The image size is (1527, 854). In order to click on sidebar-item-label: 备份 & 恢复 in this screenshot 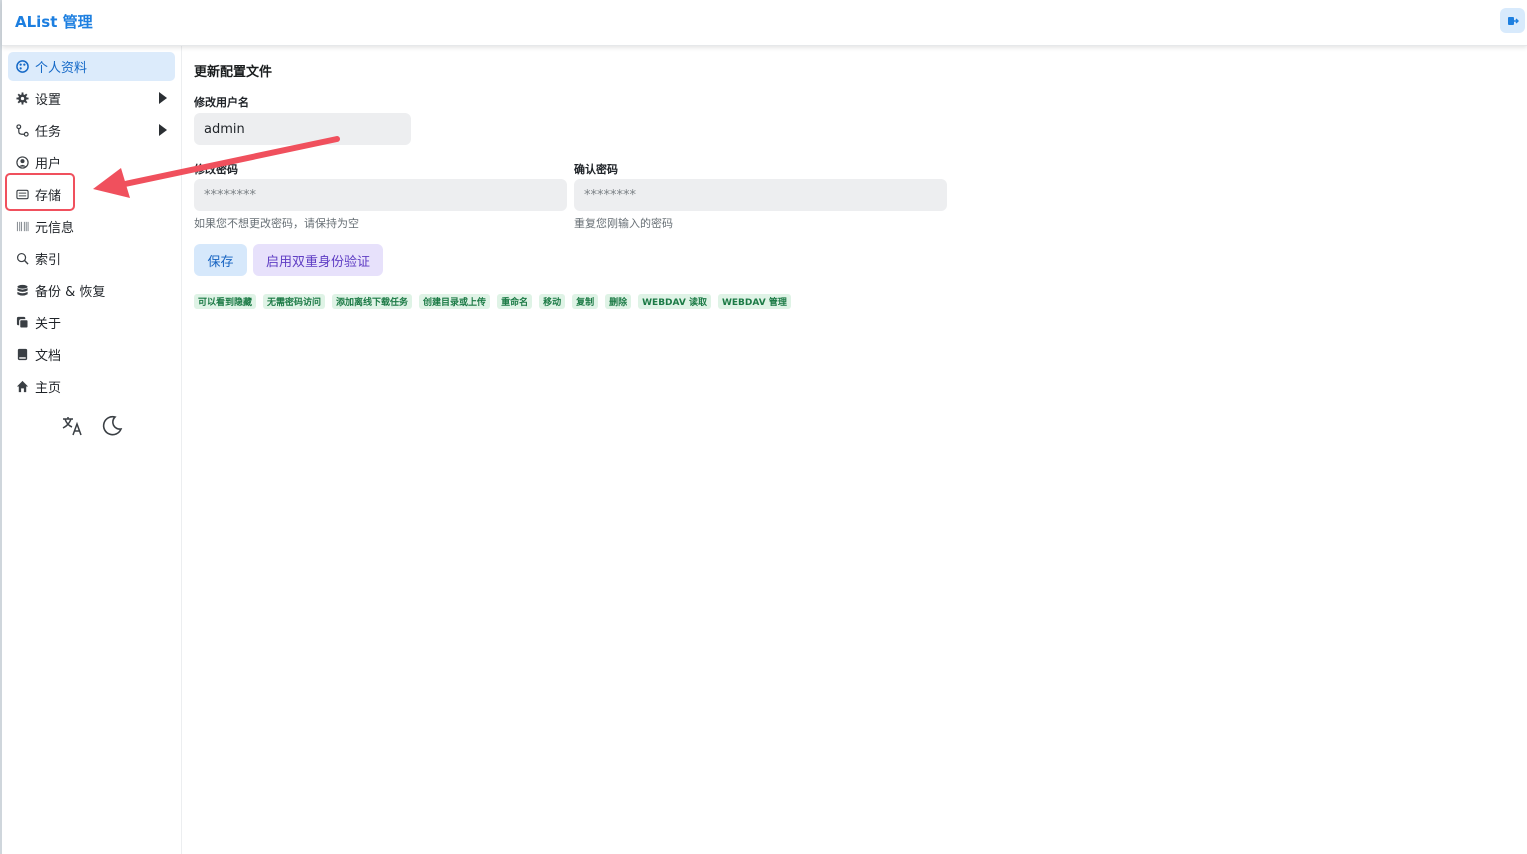, I will do `click(70, 292)`.